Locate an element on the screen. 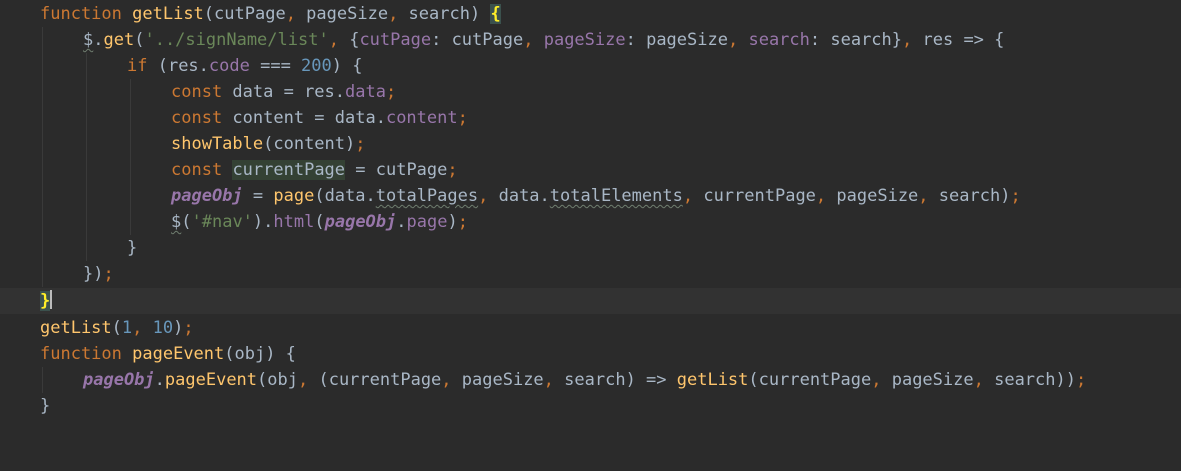  code-token: data = res. is located at coordinates (284, 92).